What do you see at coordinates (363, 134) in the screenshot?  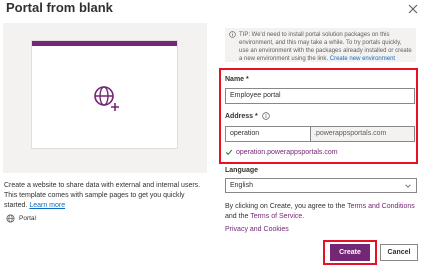 I see `address-domain-suffix: .powerappsportals.com` at bounding box center [363, 134].